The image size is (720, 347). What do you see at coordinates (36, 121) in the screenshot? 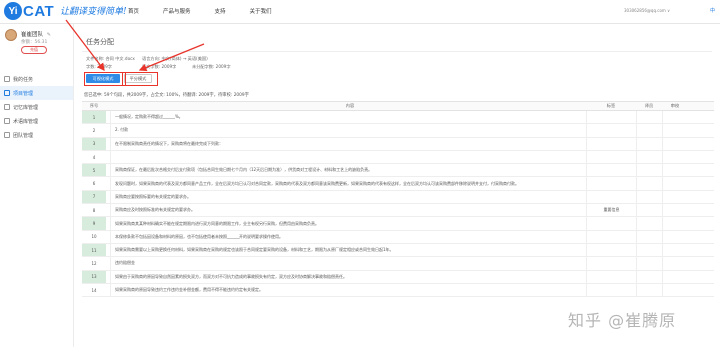
I see `sidebar-item-termbase: 术语库管理` at bounding box center [36, 121].